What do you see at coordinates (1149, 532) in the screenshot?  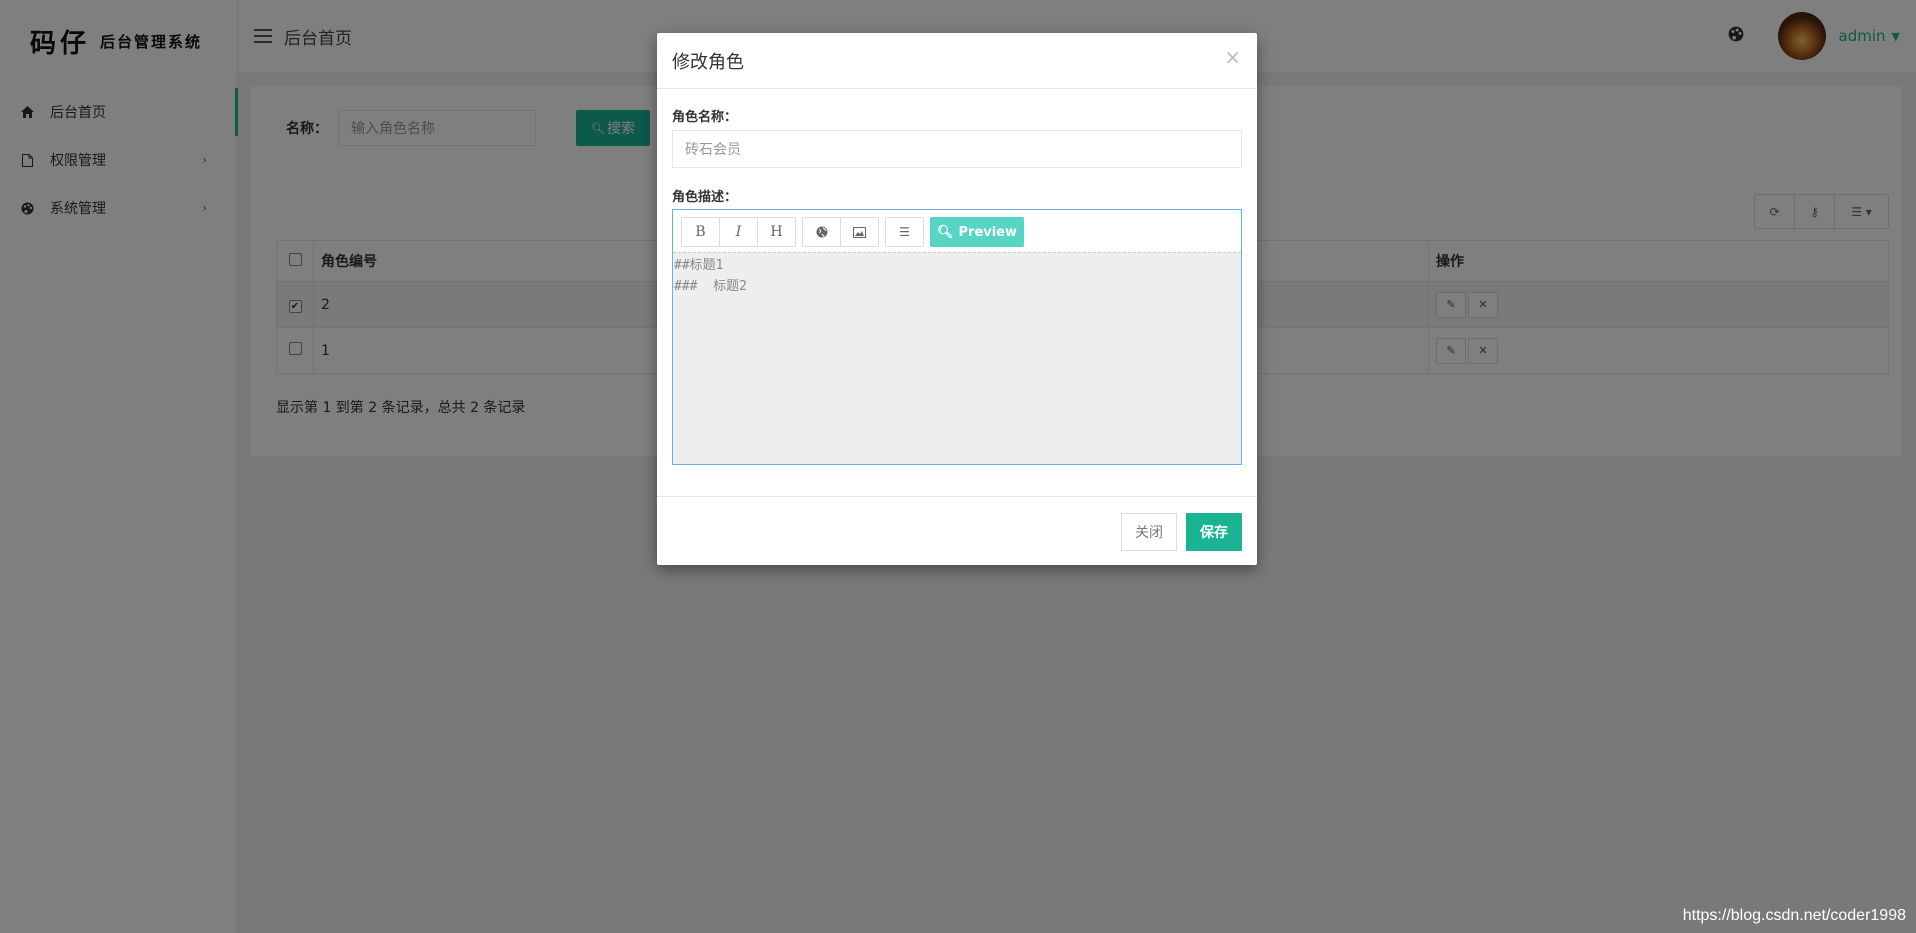 I see `close-button: 关闭` at bounding box center [1149, 532].